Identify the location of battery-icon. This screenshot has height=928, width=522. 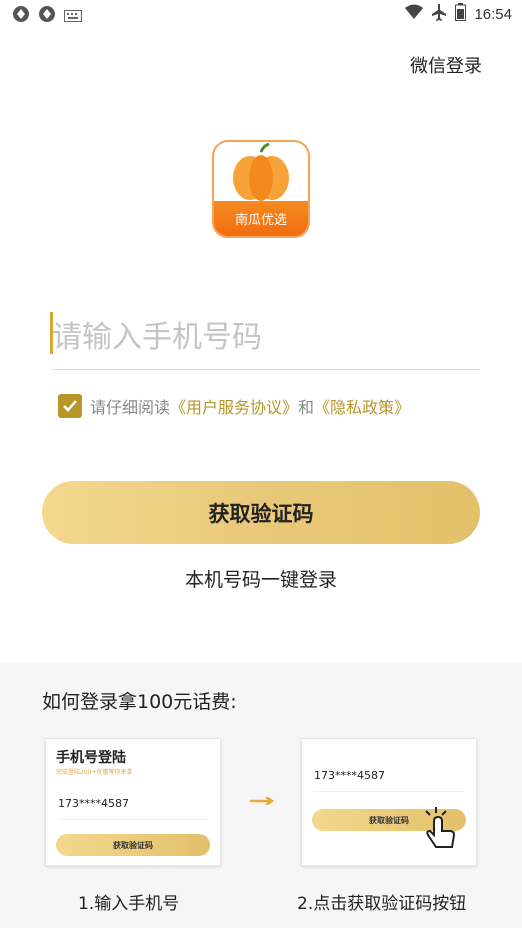
(461, 14).